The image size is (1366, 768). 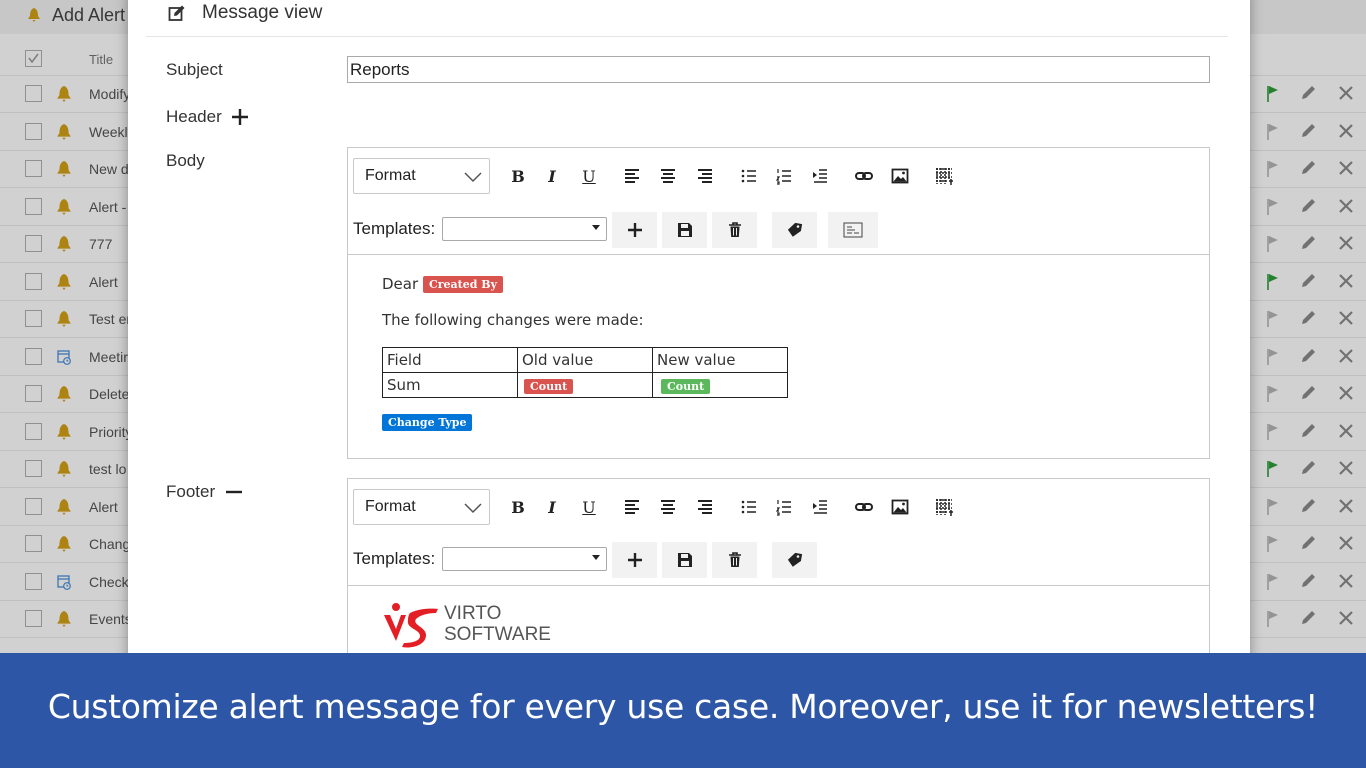 What do you see at coordinates (549, 386) in the screenshot?
I see `old-value-field-tag: Count` at bounding box center [549, 386].